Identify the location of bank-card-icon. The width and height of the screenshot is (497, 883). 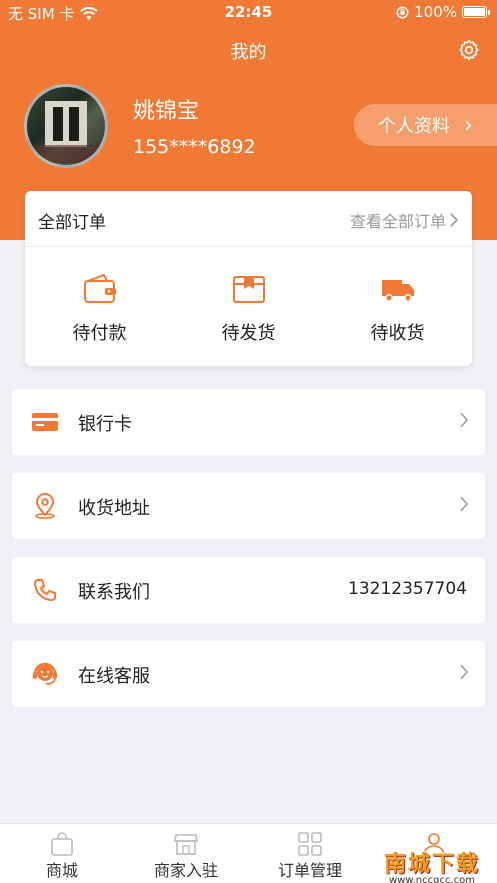
(45, 422).